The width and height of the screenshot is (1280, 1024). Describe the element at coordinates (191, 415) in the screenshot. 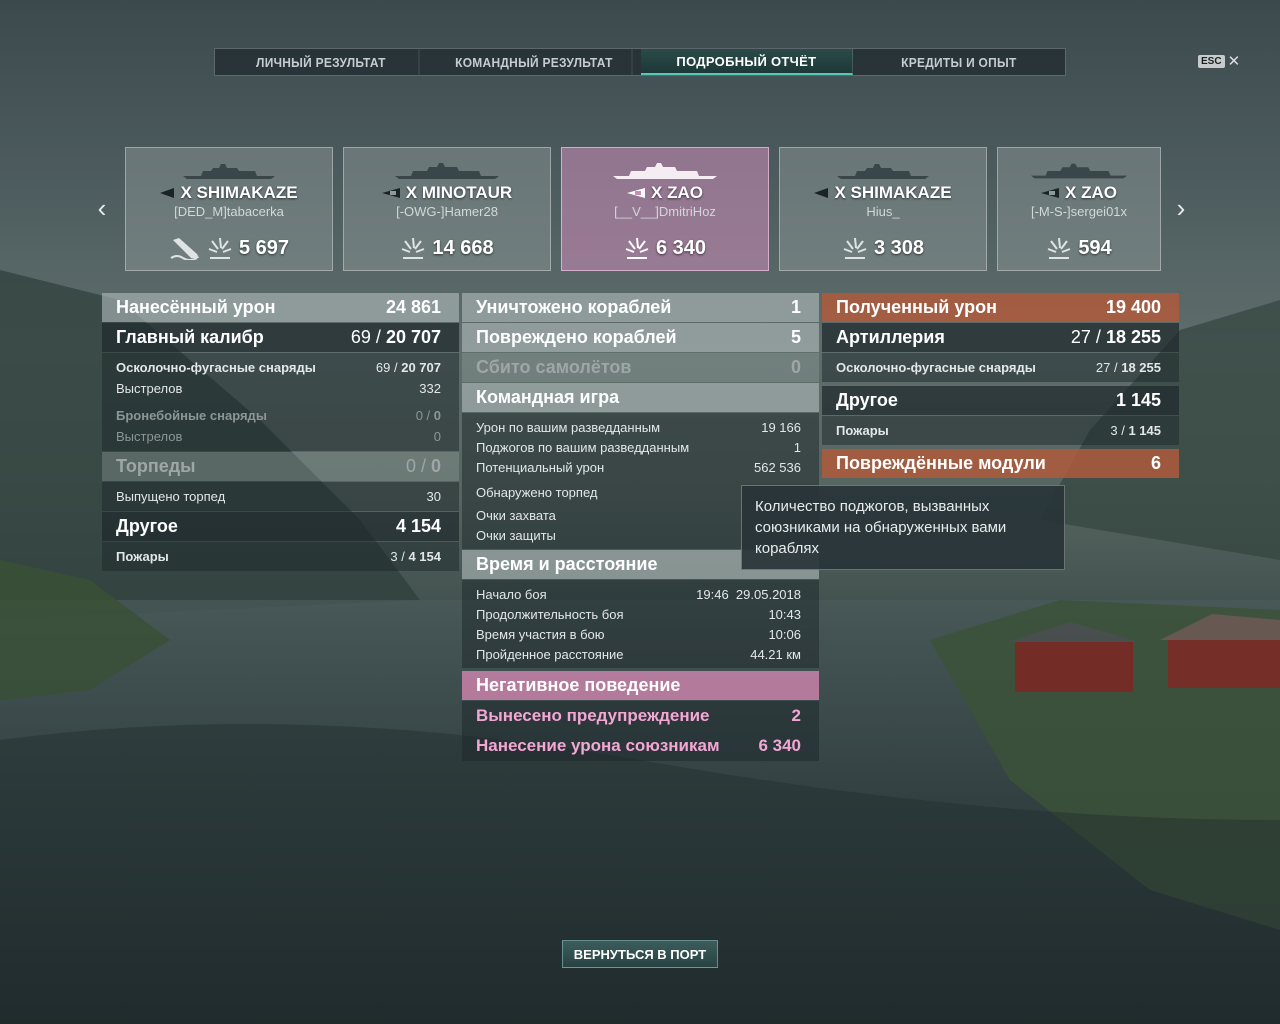

I see `row-label: Бронебойные снаряды` at that location.